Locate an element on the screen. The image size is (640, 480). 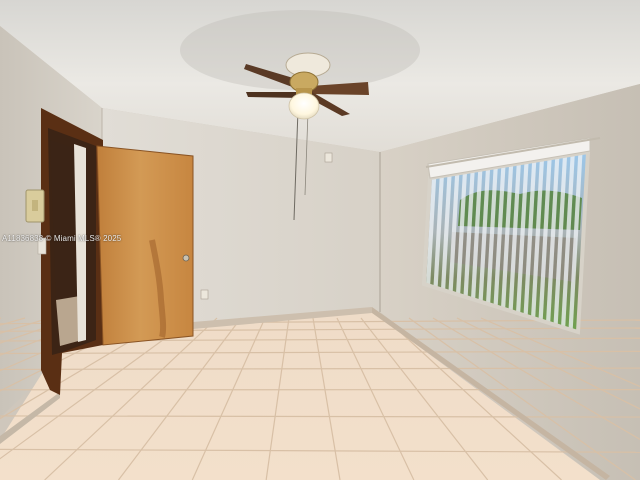
outlet-icon is located at coordinates (204, 294).